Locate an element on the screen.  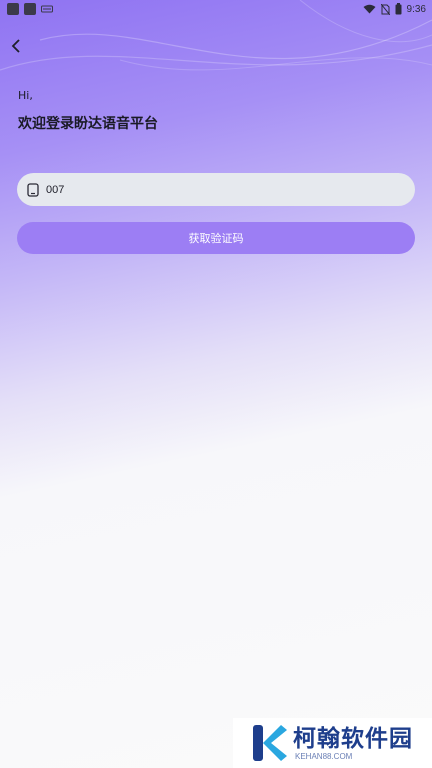
phone-input-container is located at coordinates (216, 189).